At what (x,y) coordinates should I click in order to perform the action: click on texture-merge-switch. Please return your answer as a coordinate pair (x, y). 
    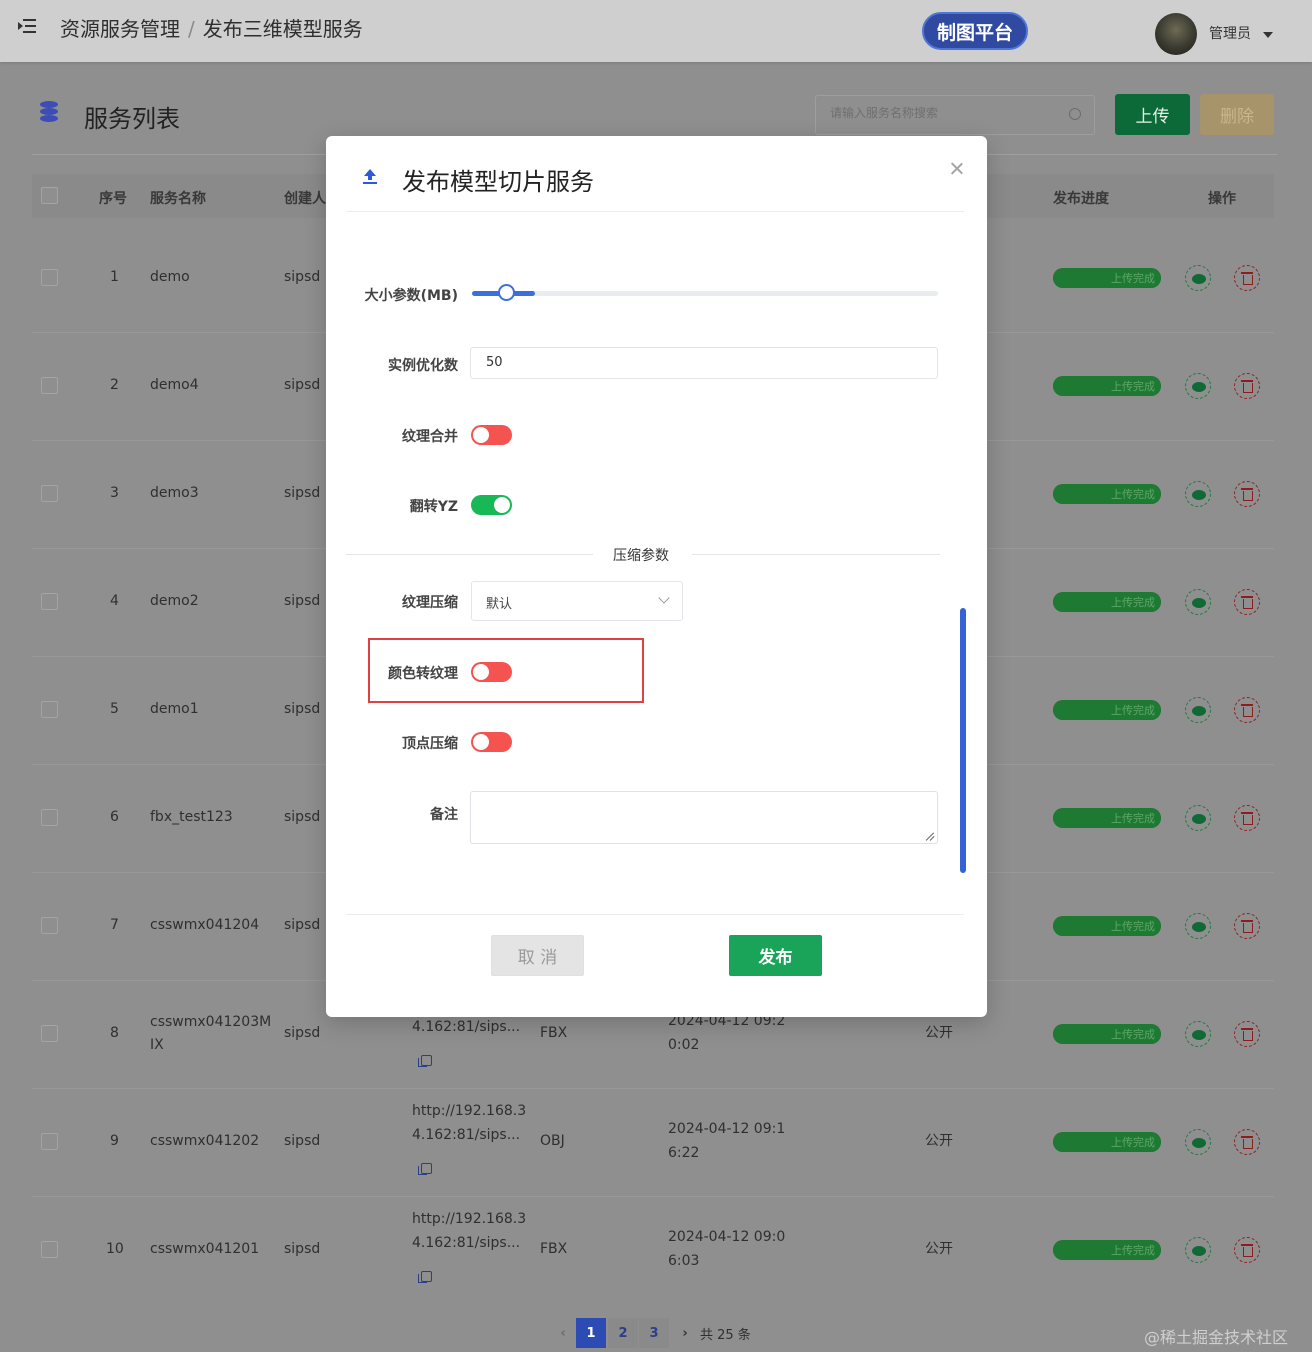
    Looking at the image, I should click on (491, 435).